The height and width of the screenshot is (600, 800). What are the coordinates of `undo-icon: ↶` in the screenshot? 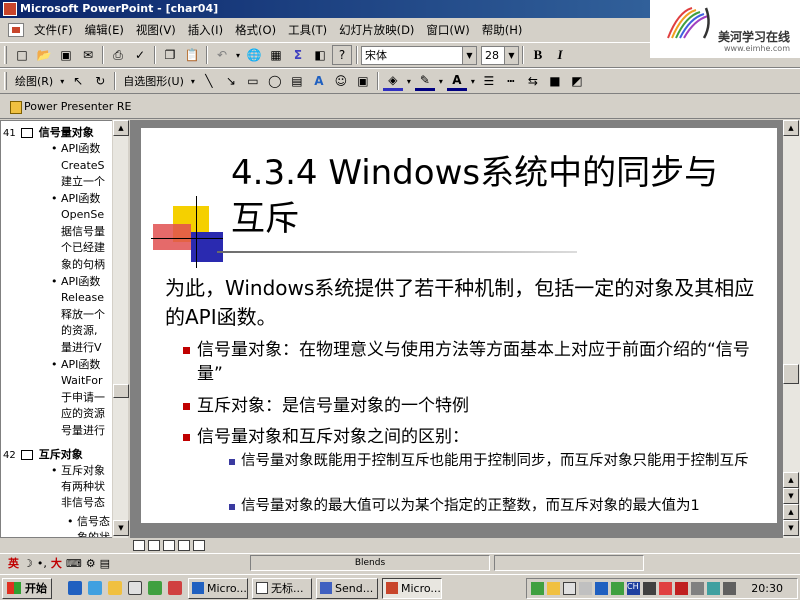 It's located at (222, 55).